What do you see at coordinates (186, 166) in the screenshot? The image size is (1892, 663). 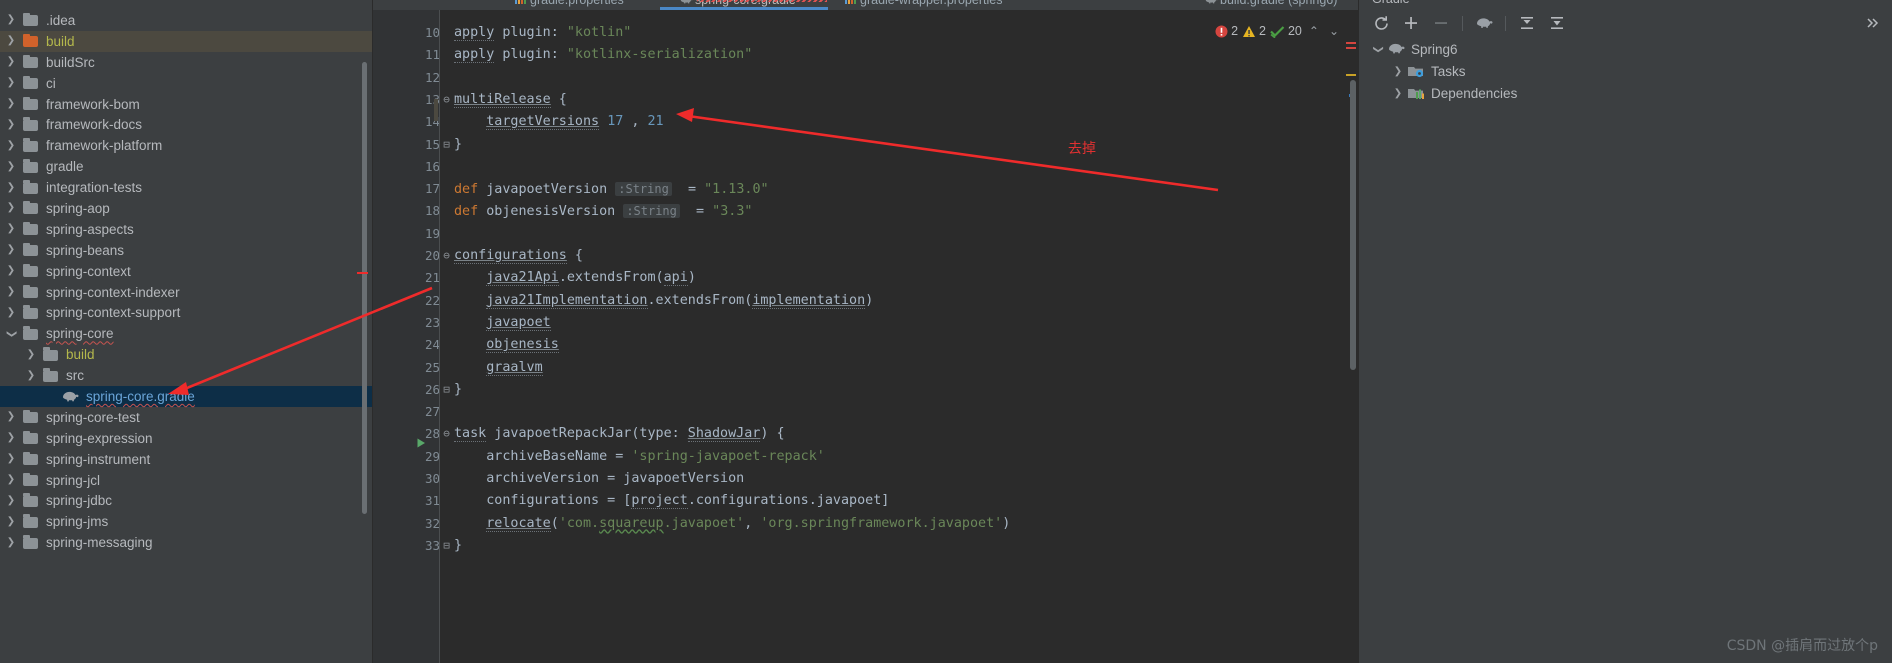 I see `tree-item-gradle: ❯ gradle` at bounding box center [186, 166].